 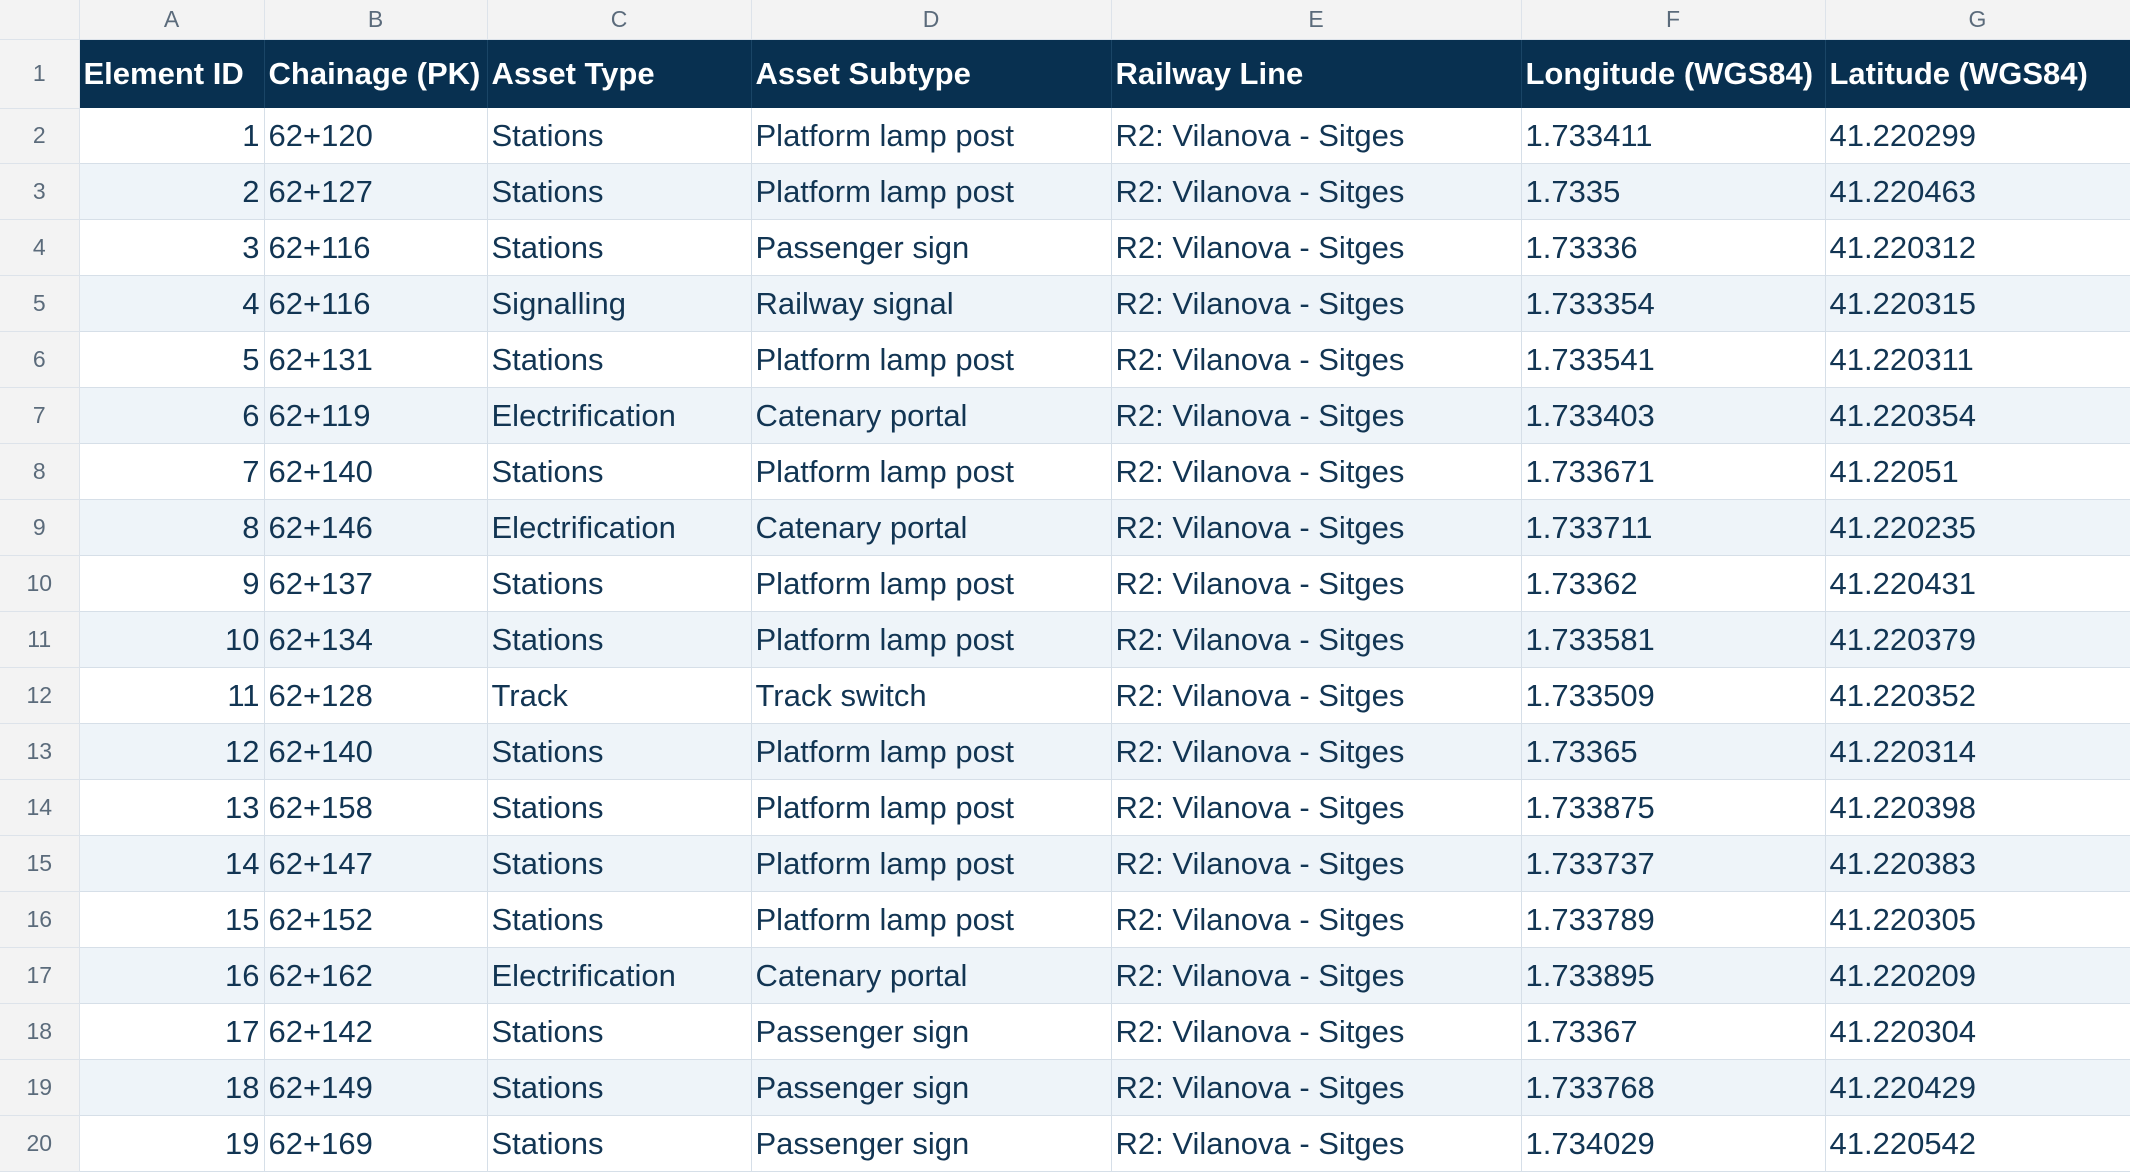 I want to click on cell-element-id: 12, so click(x=172, y=751).